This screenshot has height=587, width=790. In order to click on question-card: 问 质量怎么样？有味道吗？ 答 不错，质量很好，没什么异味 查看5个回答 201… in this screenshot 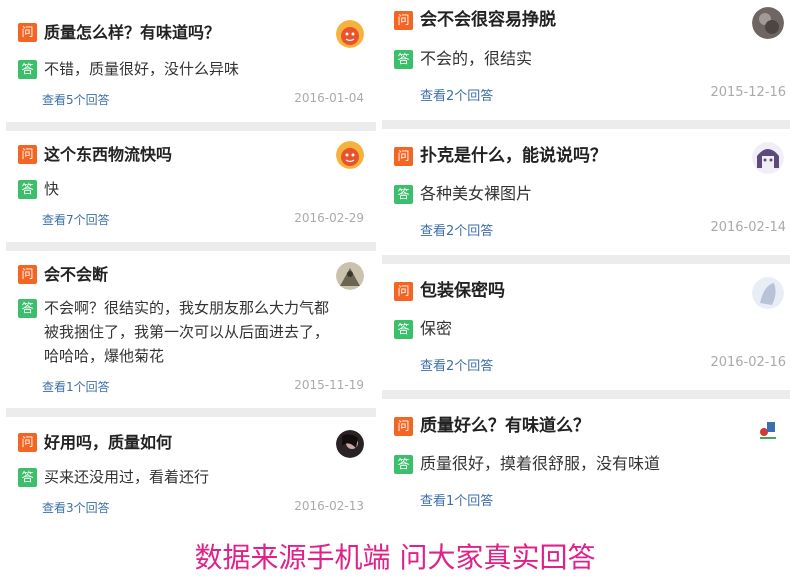, I will do `click(191, 60)`.